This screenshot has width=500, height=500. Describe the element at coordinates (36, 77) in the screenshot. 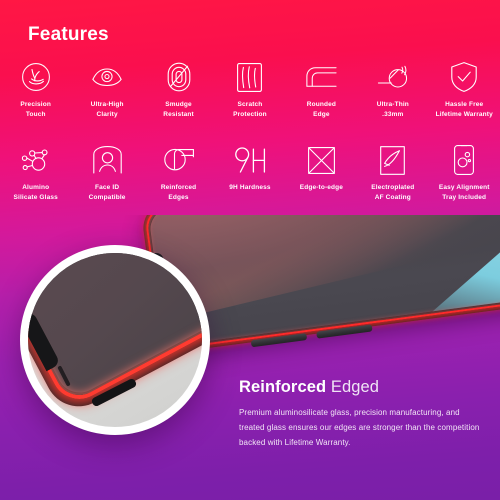

I see `precision-touch-icon` at that location.